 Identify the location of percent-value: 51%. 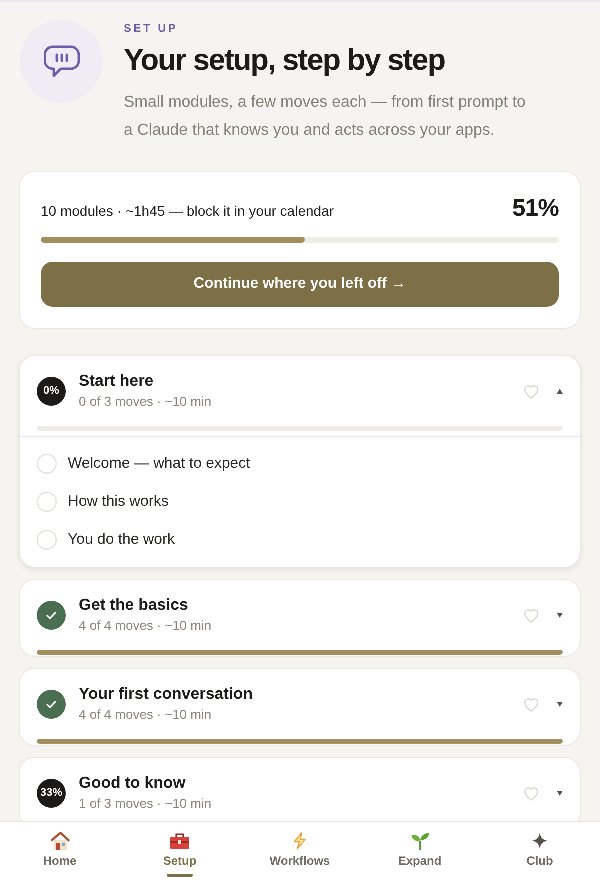
(535, 209).